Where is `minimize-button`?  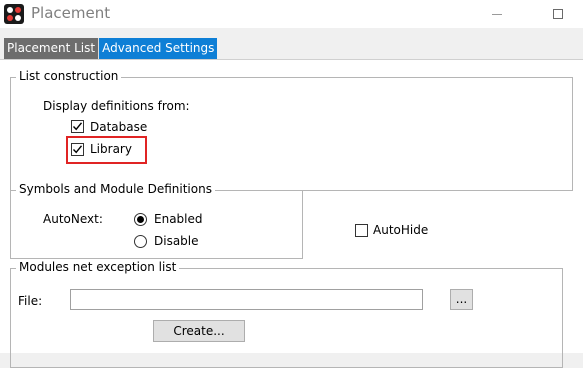 minimize-button is located at coordinates (497, 14).